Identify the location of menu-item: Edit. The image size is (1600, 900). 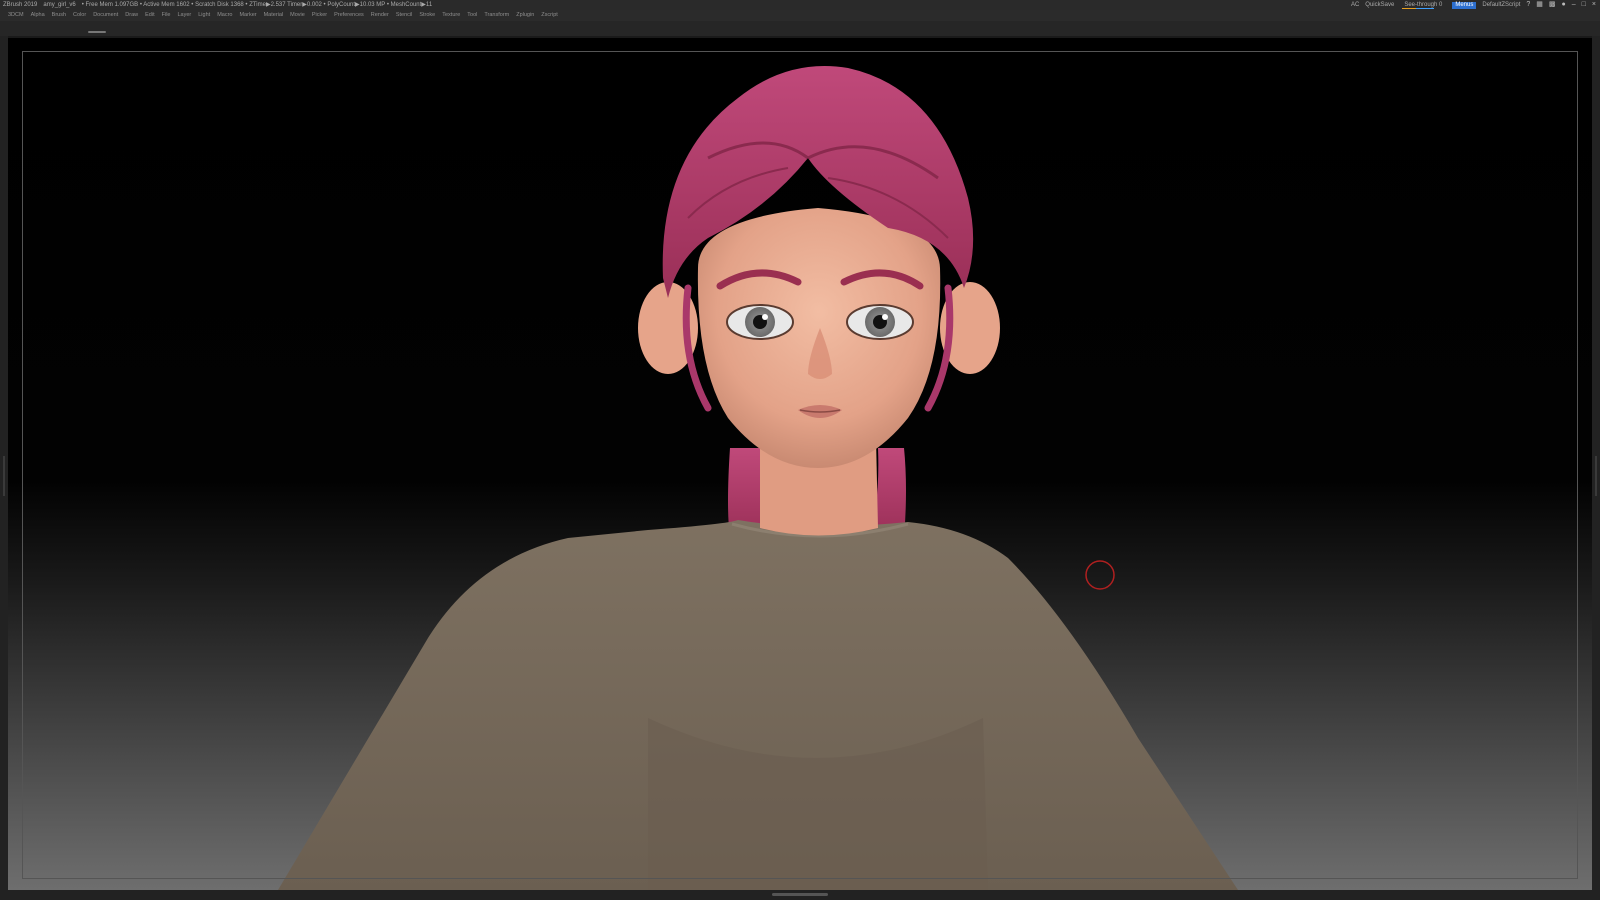
(149, 15).